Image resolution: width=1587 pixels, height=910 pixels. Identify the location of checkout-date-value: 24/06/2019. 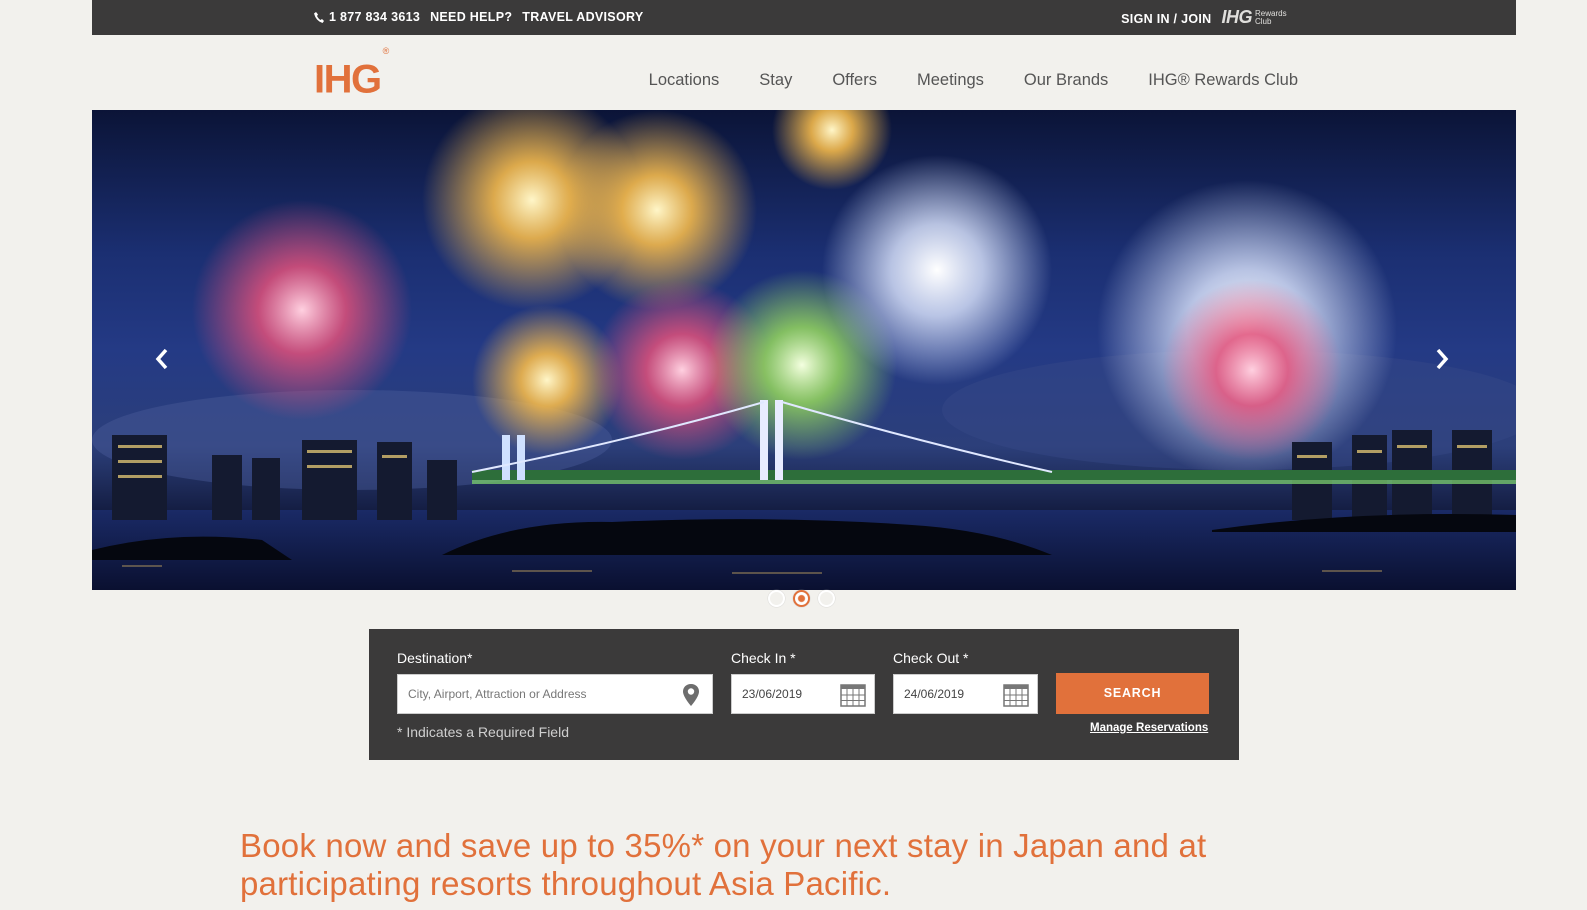
(934, 694).